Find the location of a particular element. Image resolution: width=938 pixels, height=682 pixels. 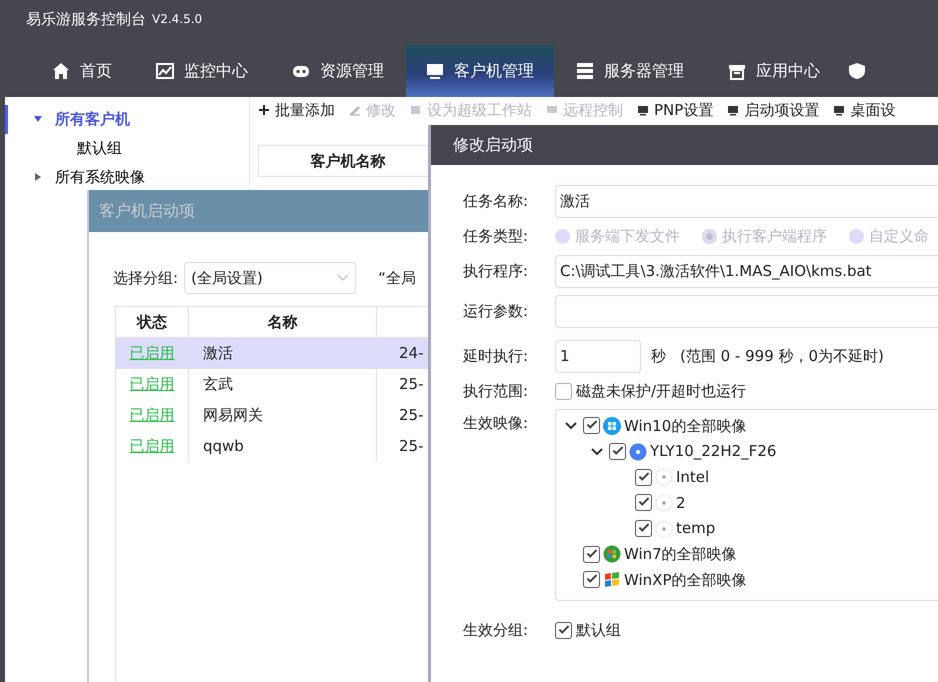

table-cell-text: 玄武 is located at coordinates (218, 385).